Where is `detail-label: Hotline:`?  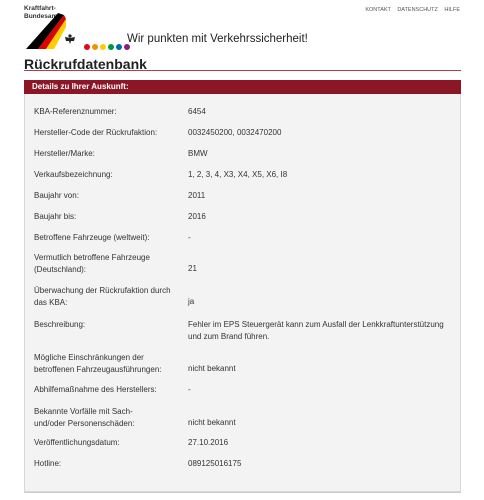 detail-label: Hotline: is located at coordinates (48, 463).